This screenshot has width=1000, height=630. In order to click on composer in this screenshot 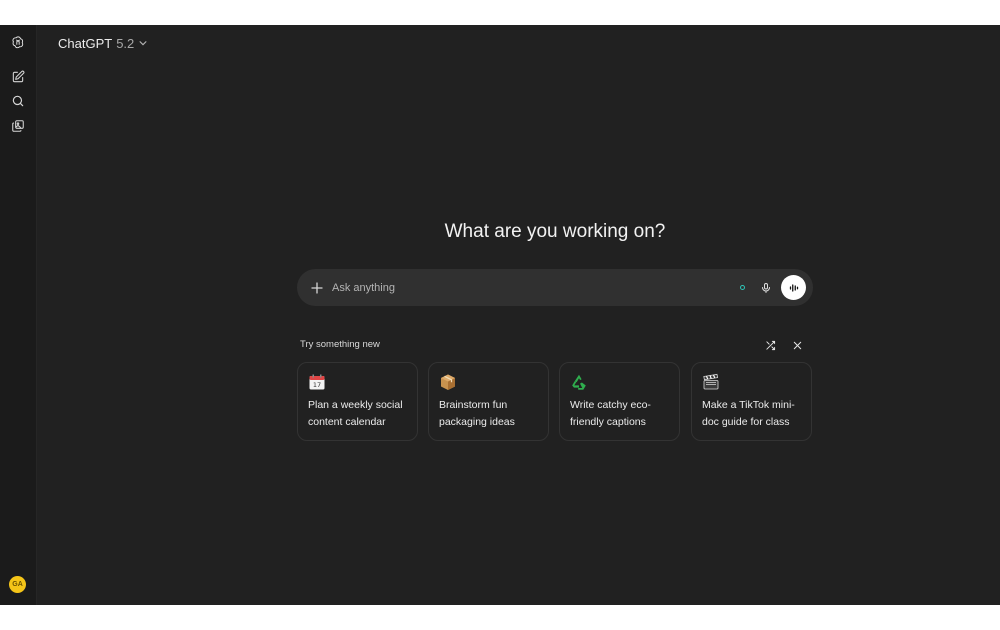, I will do `click(555, 287)`.